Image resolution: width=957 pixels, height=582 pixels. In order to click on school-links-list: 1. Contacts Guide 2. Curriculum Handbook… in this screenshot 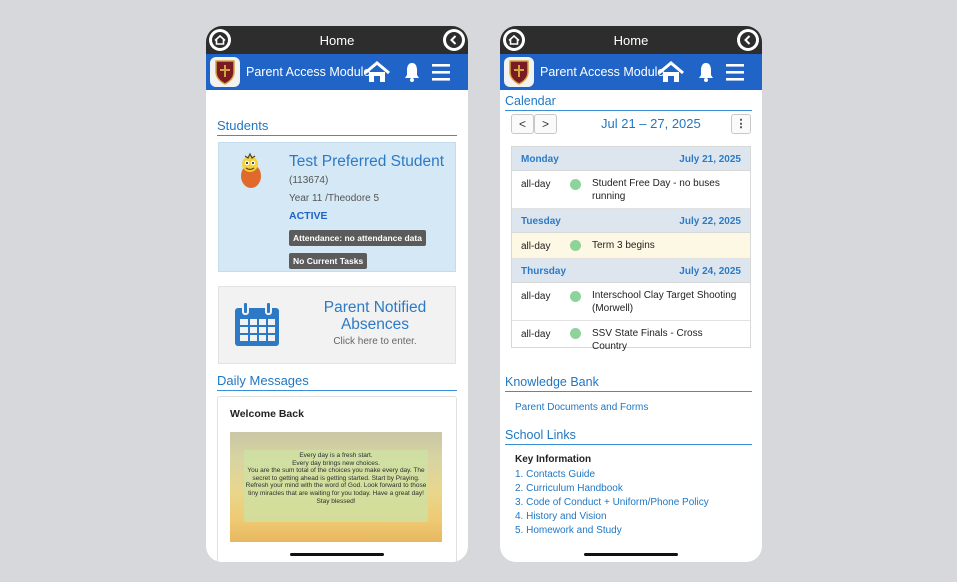, I will do `click(612, 503)`.